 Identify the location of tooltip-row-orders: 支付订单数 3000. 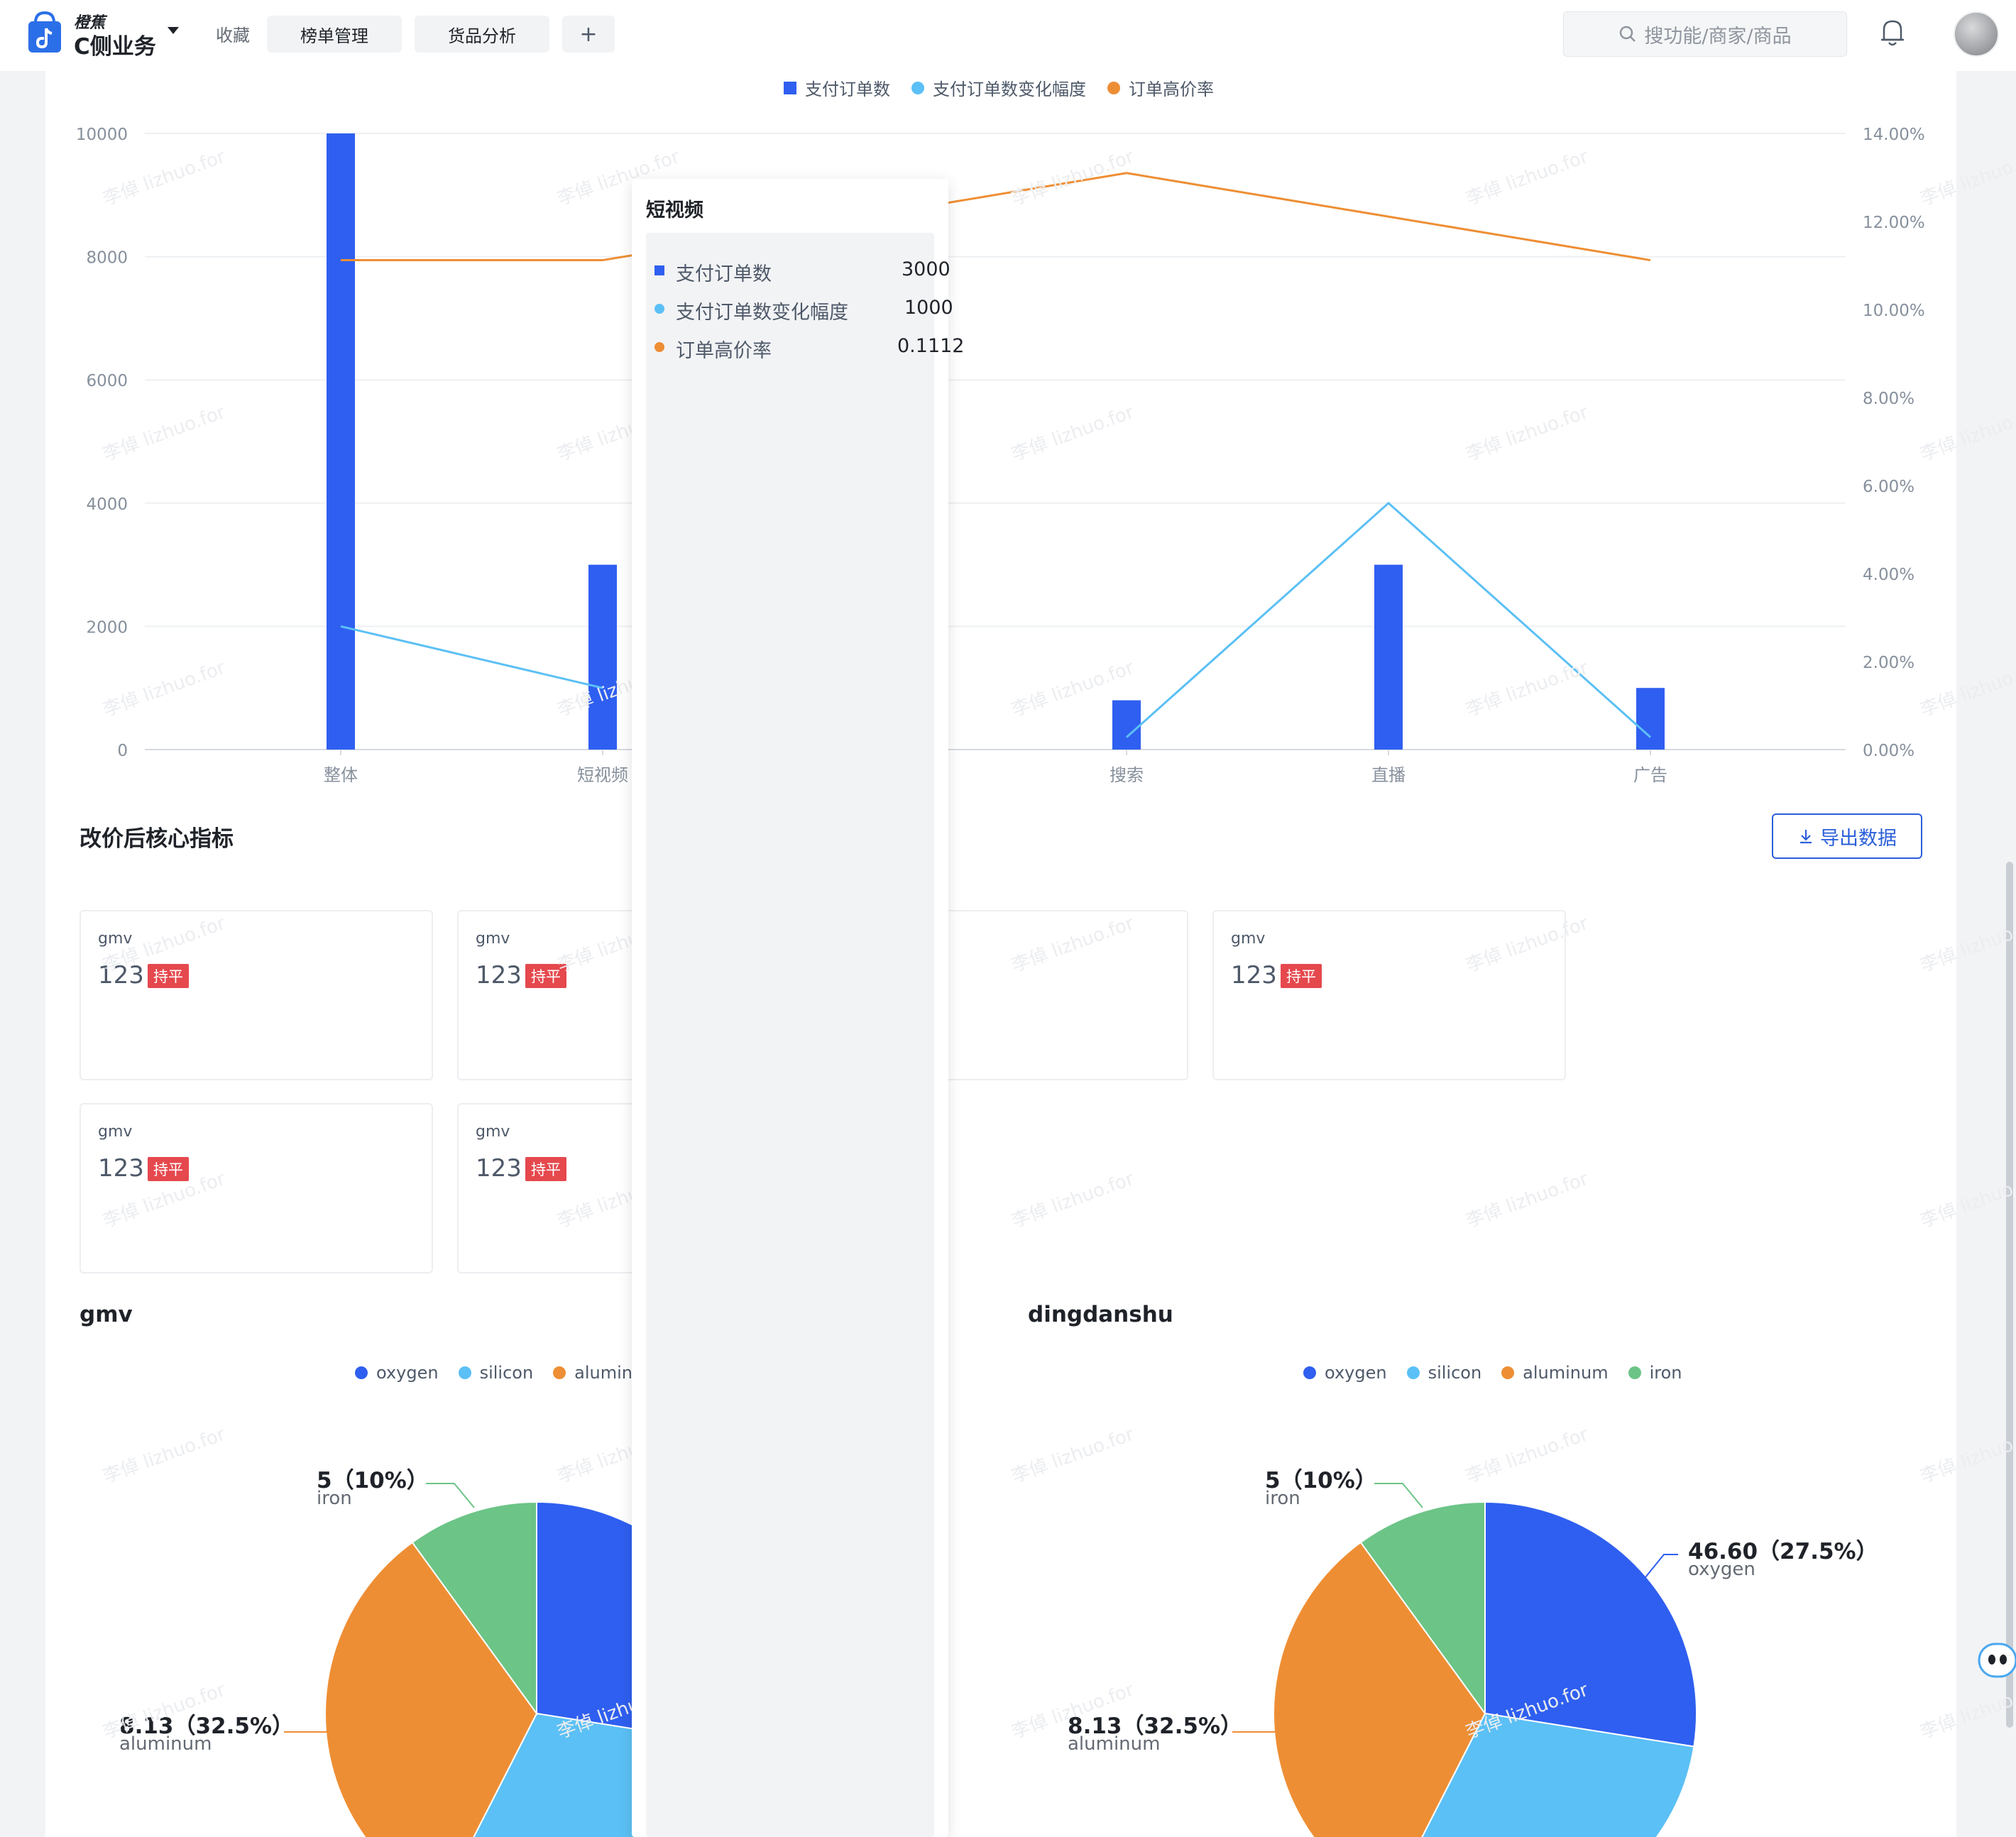
(803, 270).